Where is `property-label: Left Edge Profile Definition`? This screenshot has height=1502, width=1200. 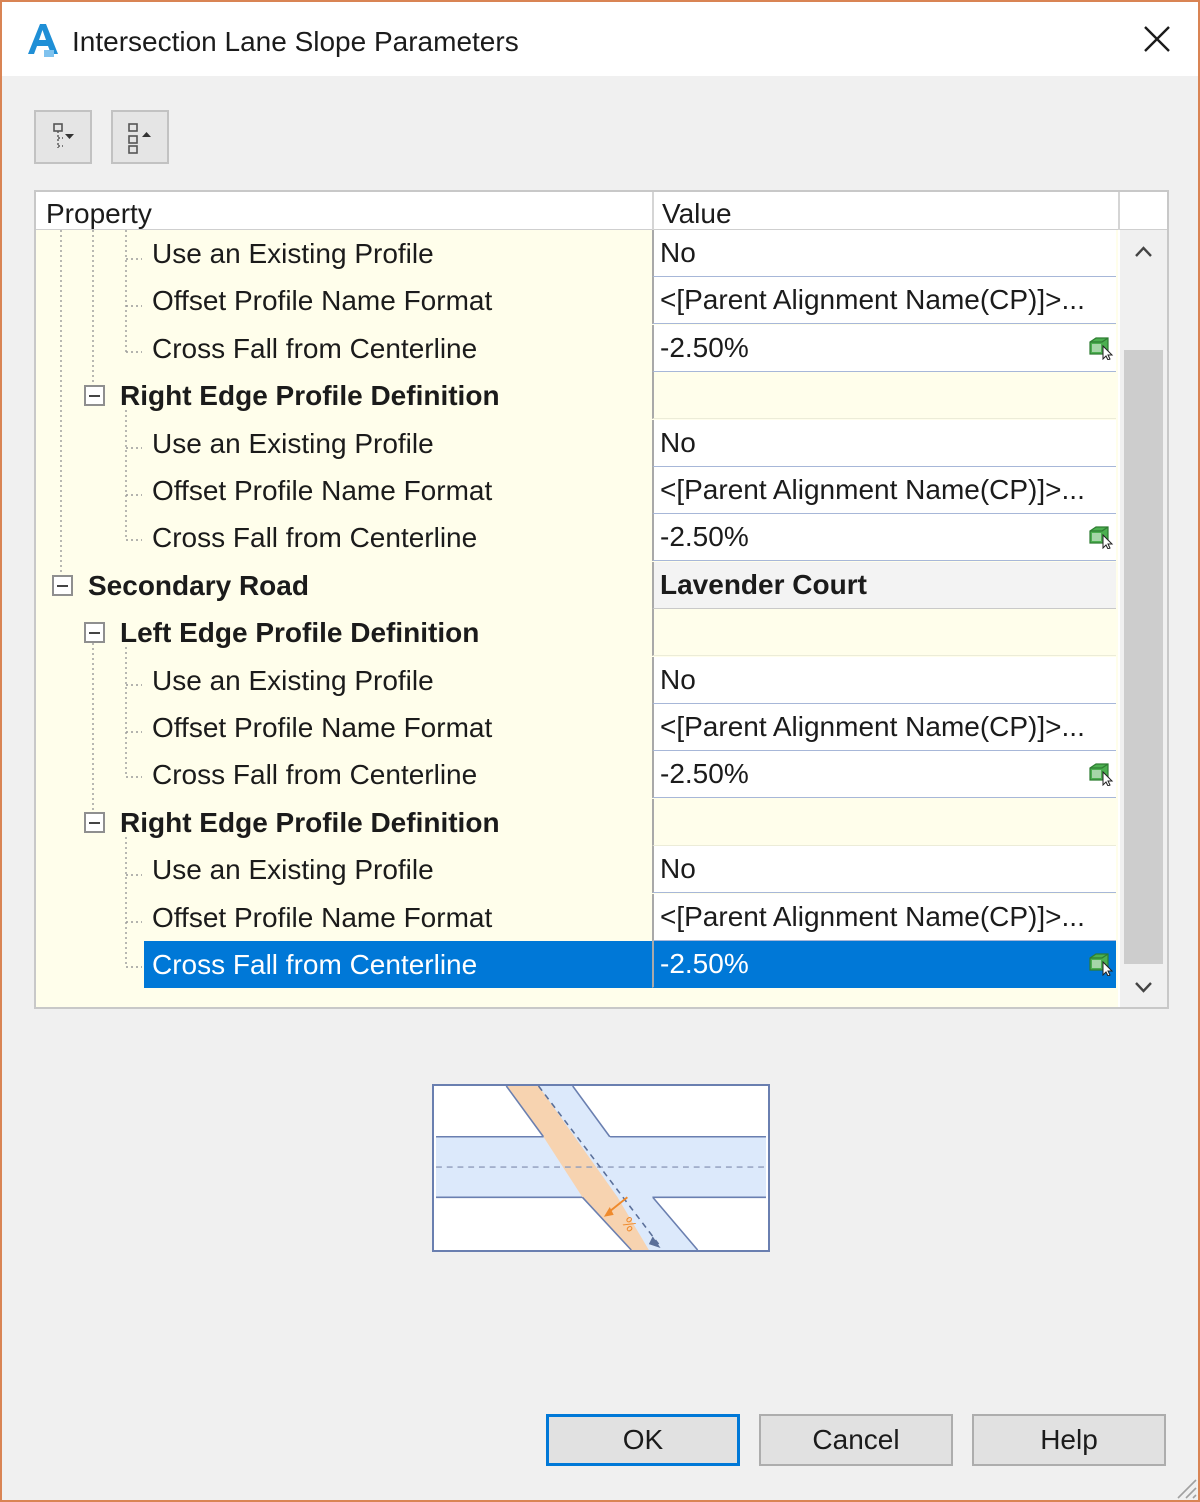
property-label: Left Edge Profile Definition is located at coordinates (300, 632).